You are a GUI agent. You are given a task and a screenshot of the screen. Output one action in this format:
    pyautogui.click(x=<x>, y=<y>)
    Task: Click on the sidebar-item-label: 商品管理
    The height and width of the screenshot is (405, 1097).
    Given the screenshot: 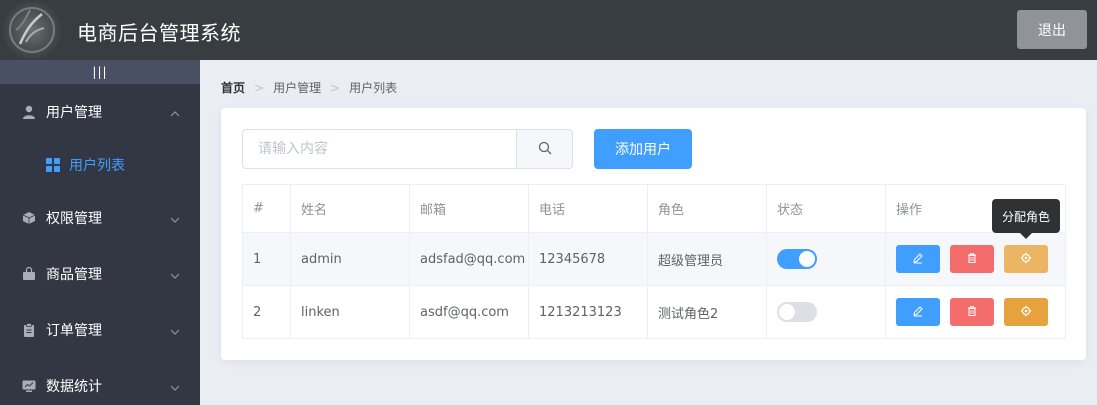 What is the action you would take?
    pyautogui.click(x=74, y=275)
    